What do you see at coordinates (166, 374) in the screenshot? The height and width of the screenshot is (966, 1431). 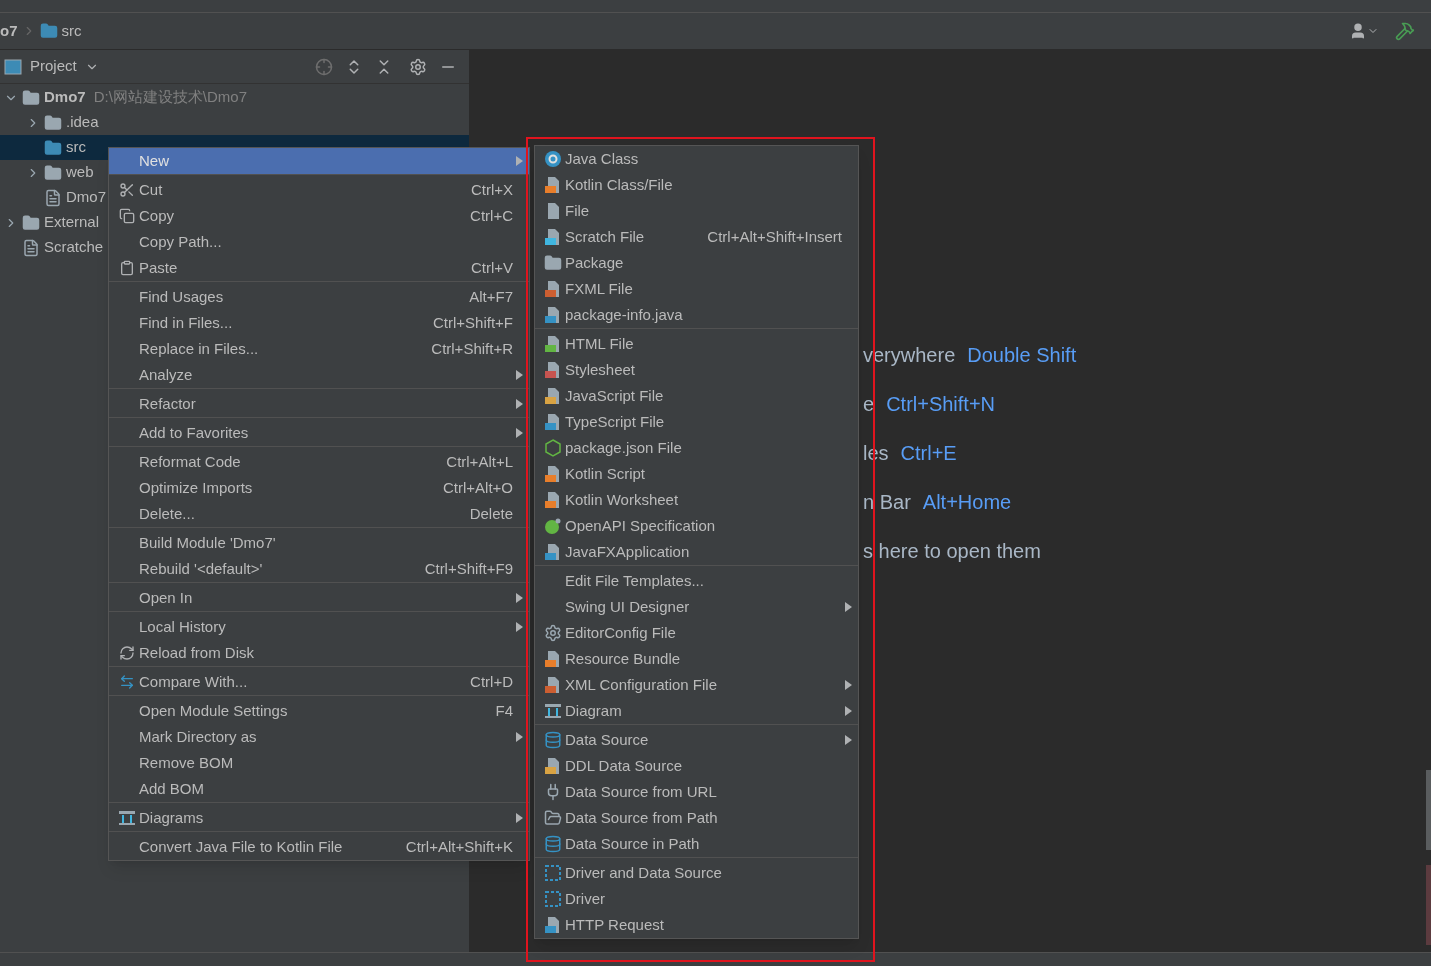 I see `menu-item-label: Analyze` at bounding box center [166, 374].